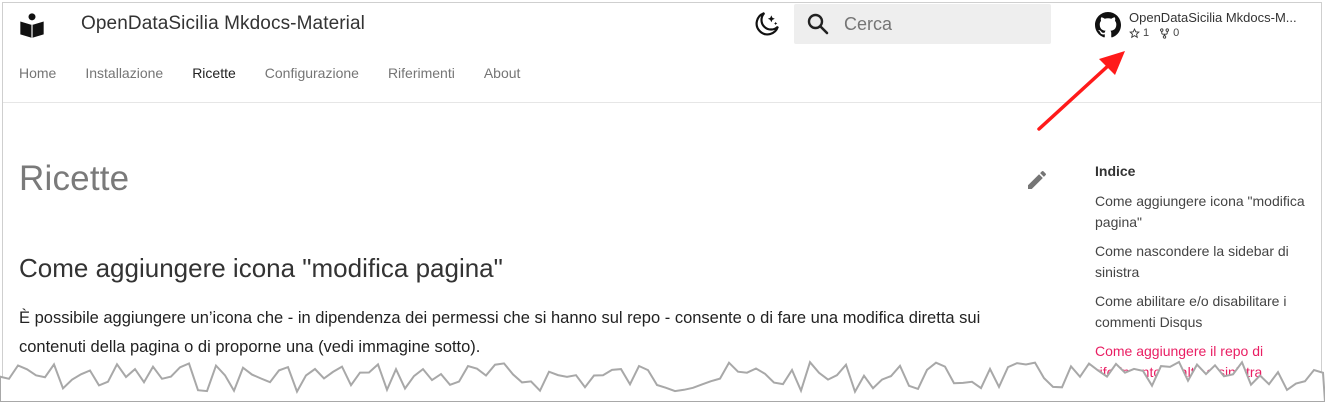 This screenshot has width=1325, height=402. I want to click on moon-icon, so click(767, 24).